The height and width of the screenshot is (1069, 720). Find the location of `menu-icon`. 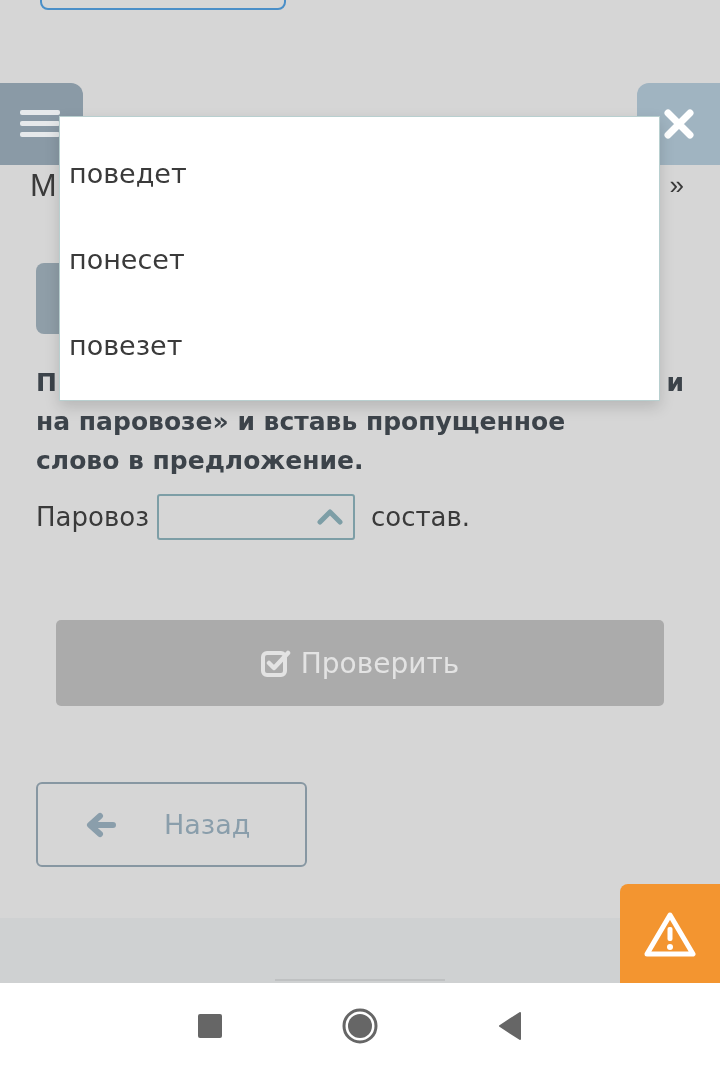

menu-icon is located at coordinates (40, 124).